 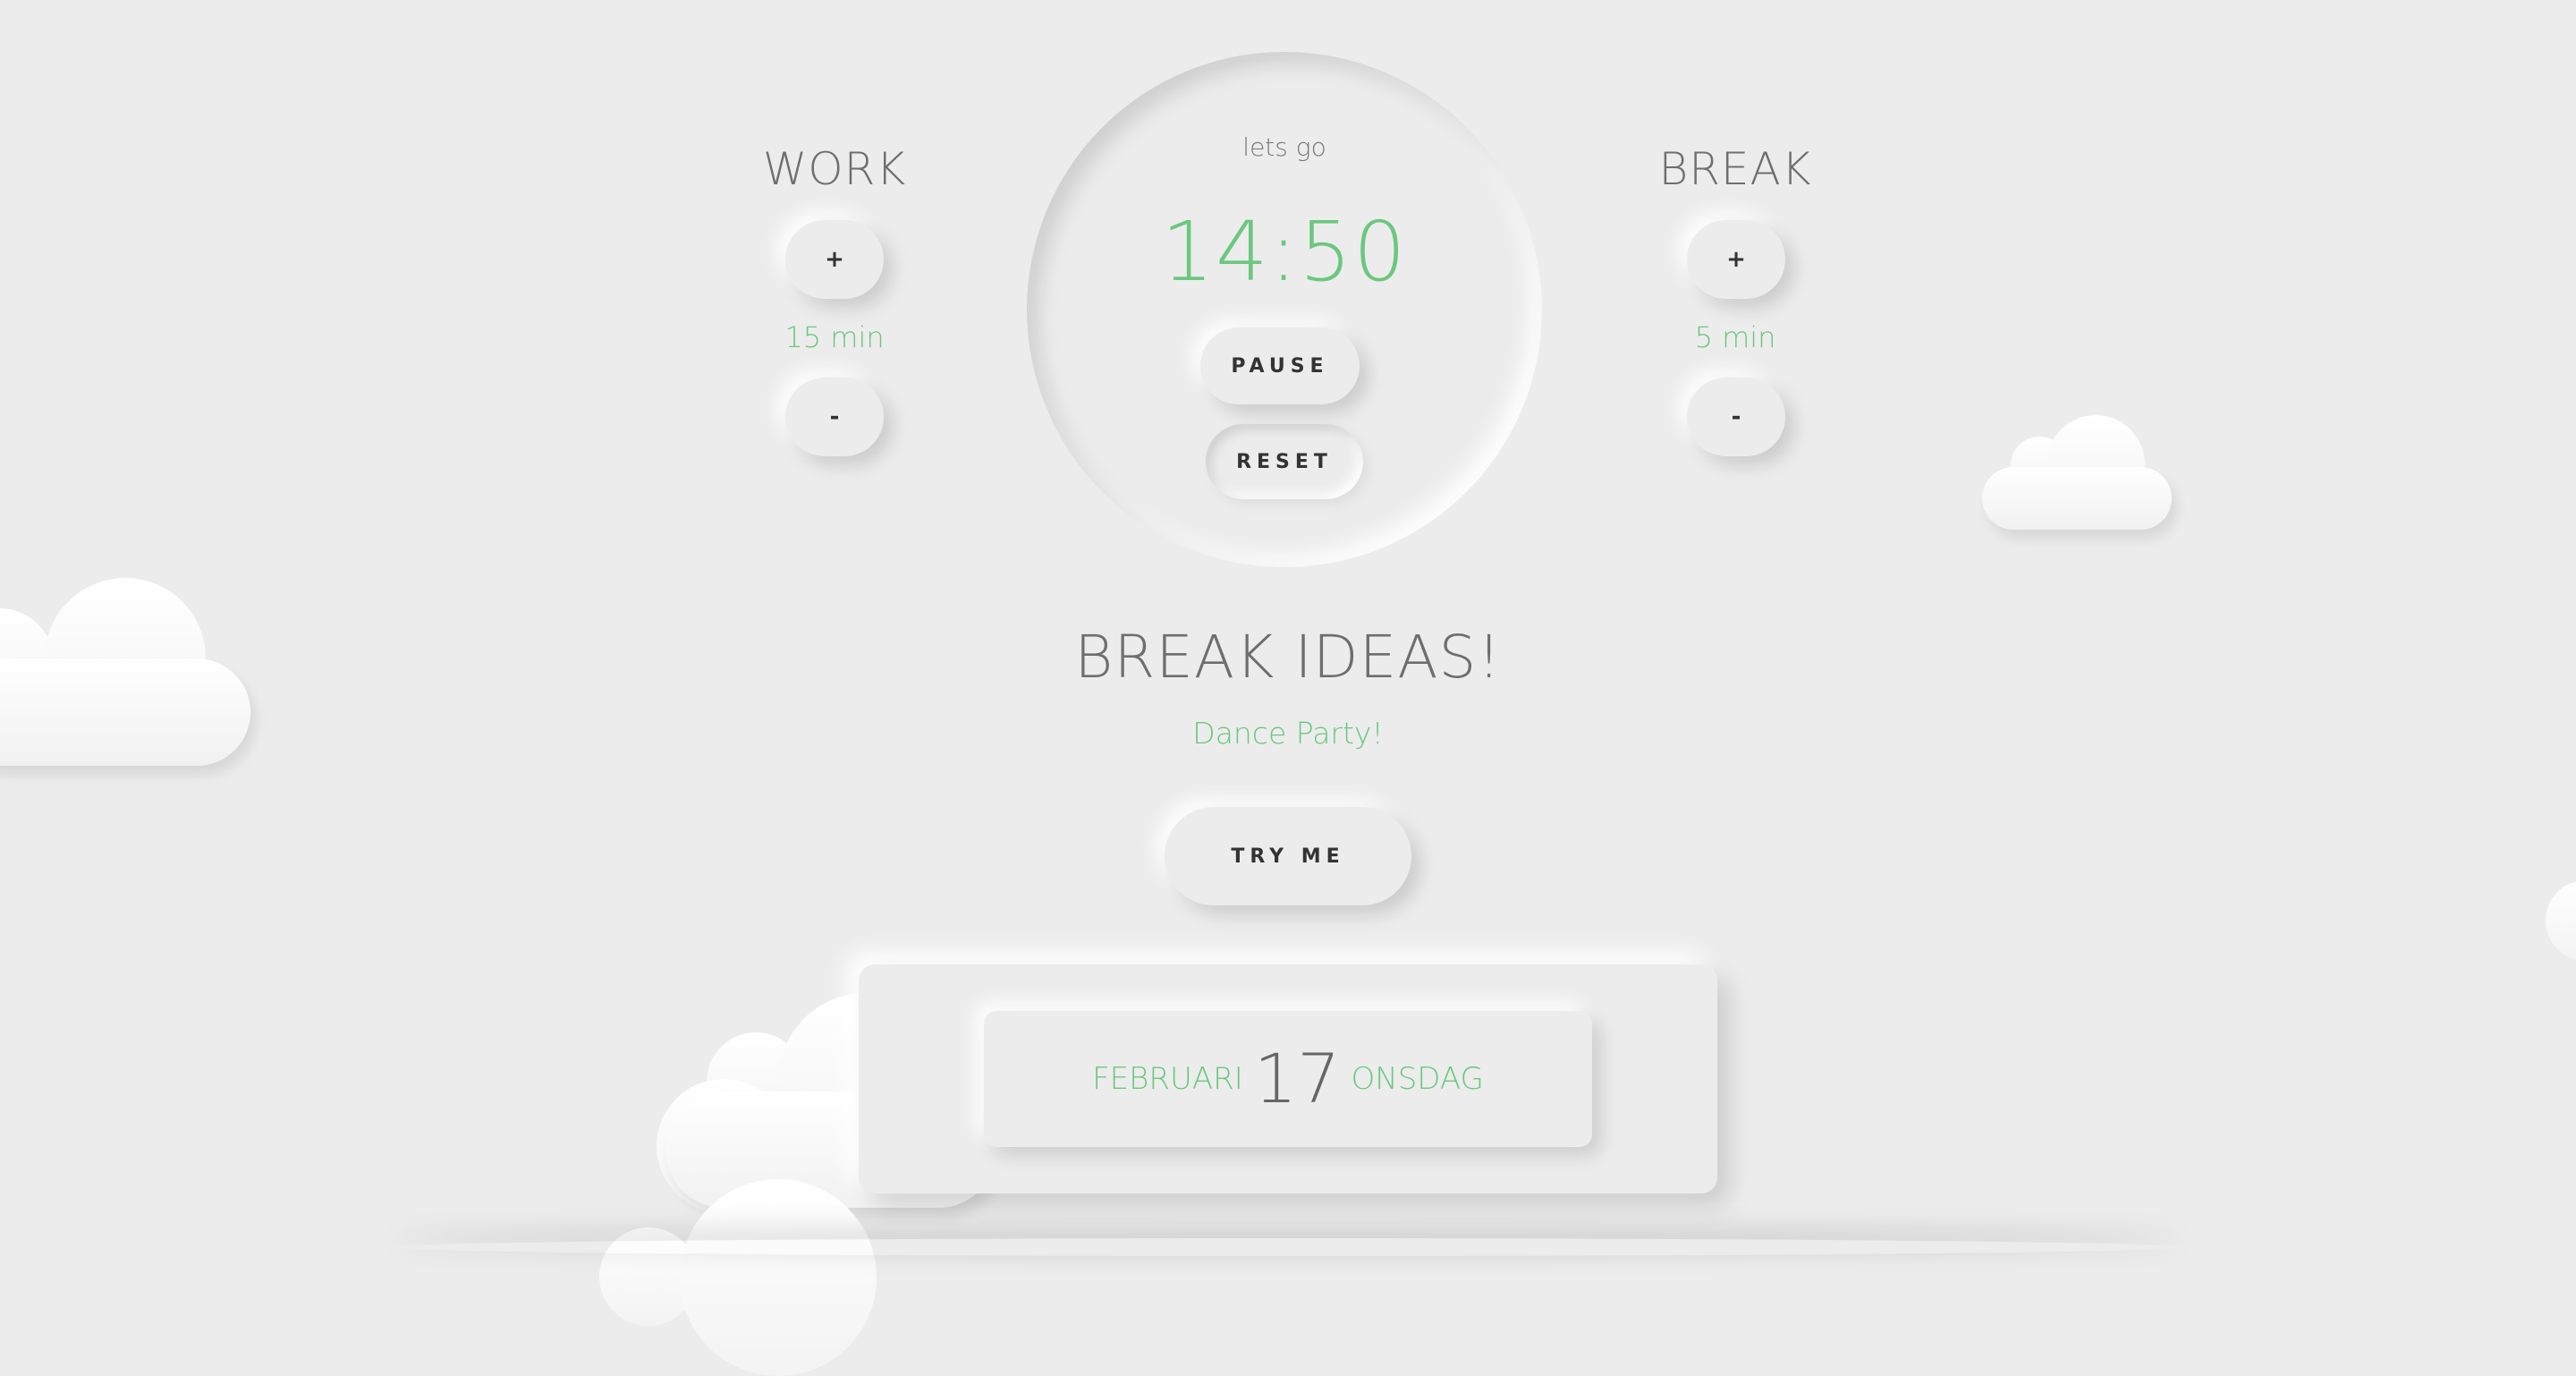 I want to click on cloud-bottom-small, so click(x=742, y=1277).